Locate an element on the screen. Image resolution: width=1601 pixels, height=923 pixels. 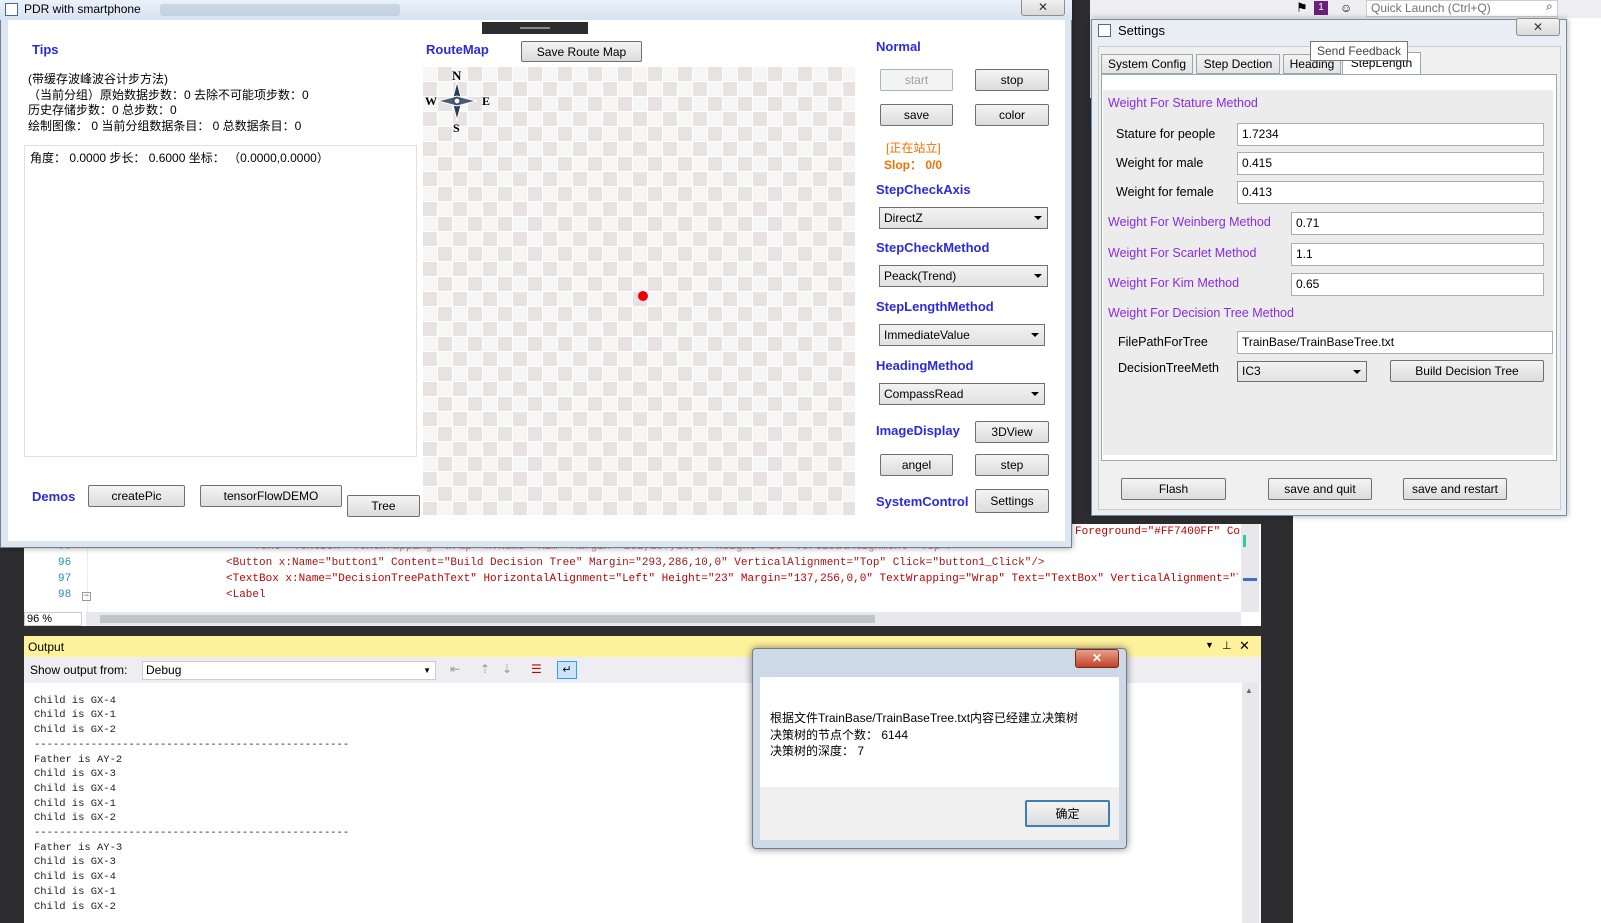
tips-line: 历史存储步数：0 总步数：0 is located at coordinates (102, 110).